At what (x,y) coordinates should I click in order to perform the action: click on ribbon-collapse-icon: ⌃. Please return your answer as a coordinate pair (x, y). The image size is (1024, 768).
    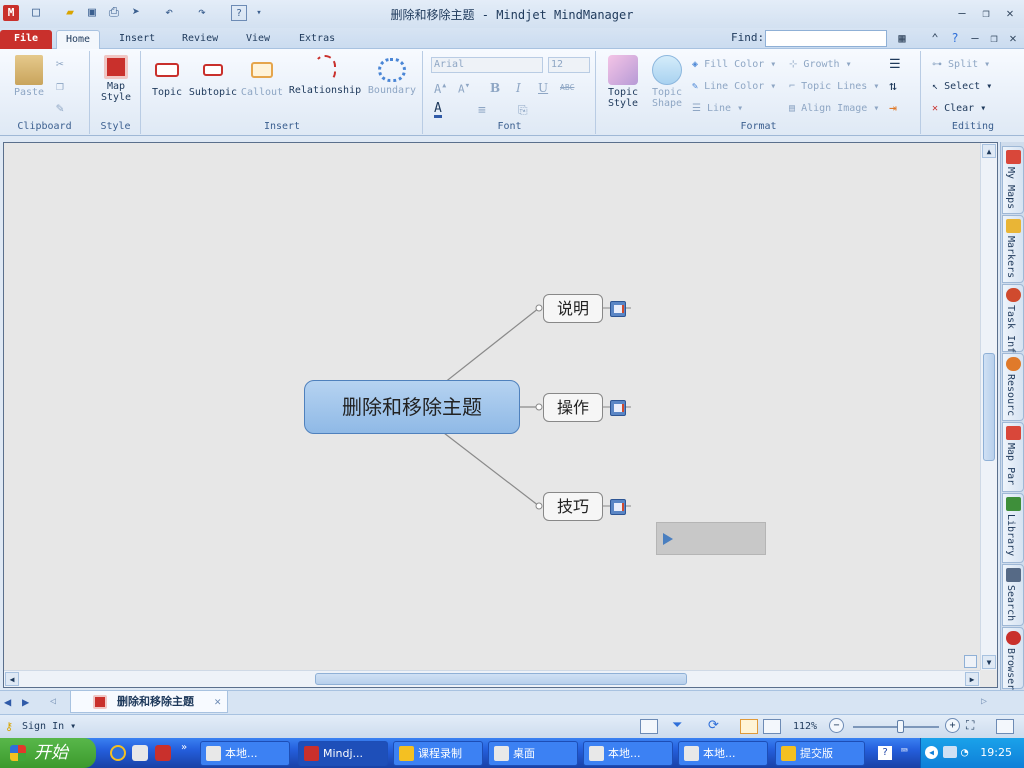
    Looking at the image, I should click on (935, 38).